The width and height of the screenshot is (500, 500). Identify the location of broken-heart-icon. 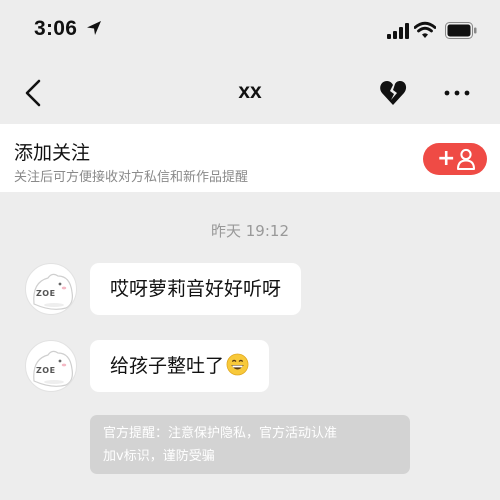
(393, 93).